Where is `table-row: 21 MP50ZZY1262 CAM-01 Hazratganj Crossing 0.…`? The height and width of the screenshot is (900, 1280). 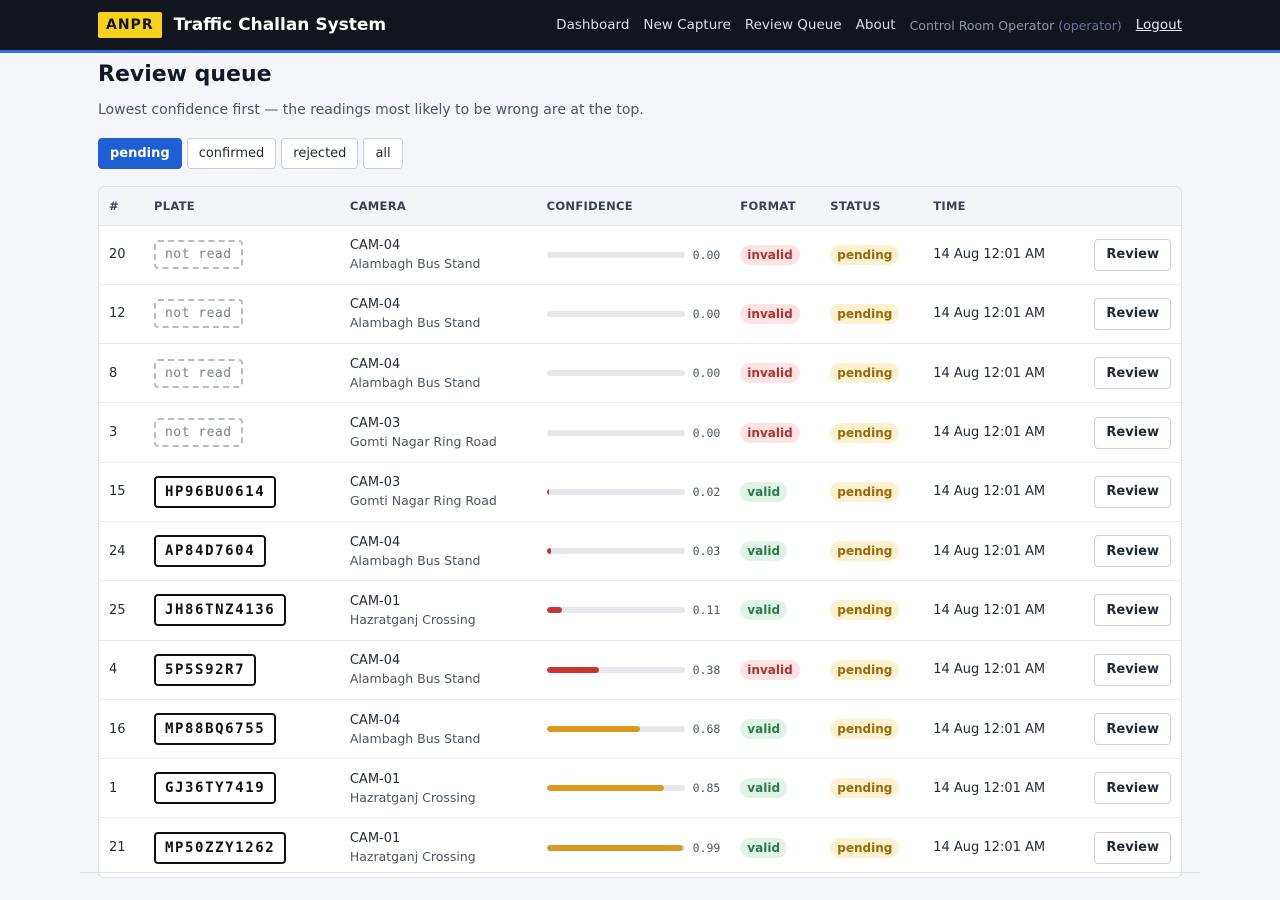
table-row: 21 MP50ZZY1262 CAM-01 Hazratganj Crossing 0.… is located at coordinates (640, 847).